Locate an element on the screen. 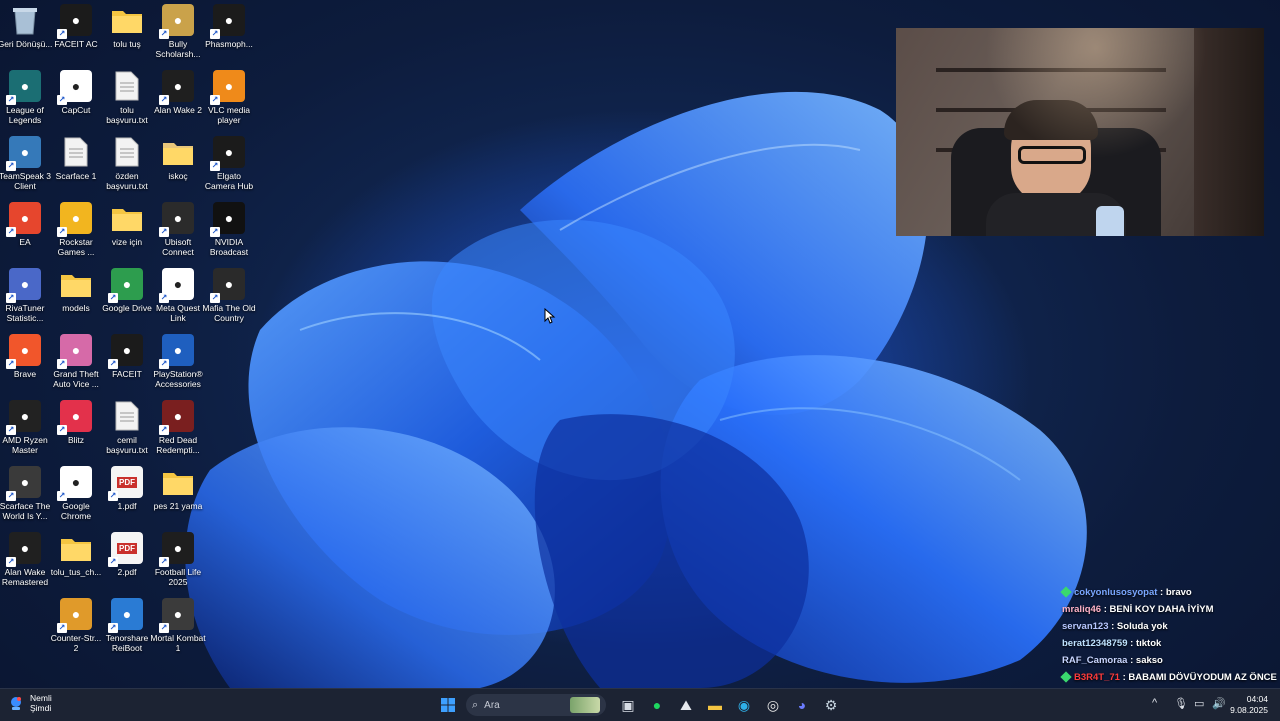  tray-overflow-icon: ^ is located at coordinates (1154, 703).